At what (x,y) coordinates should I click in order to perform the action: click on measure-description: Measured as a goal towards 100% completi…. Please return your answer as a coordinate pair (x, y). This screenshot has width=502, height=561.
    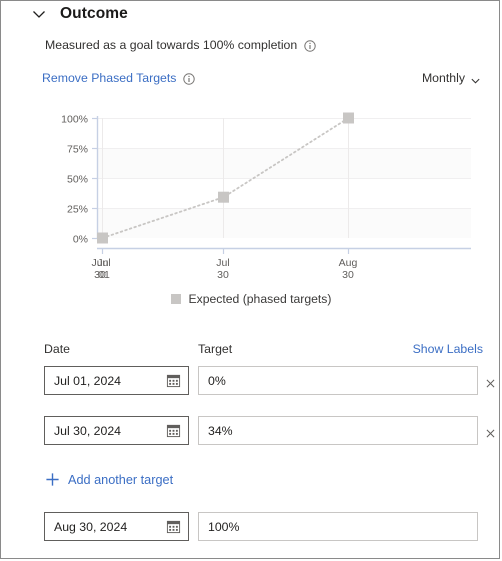
    Looking at the image, I should click on (180, 45).